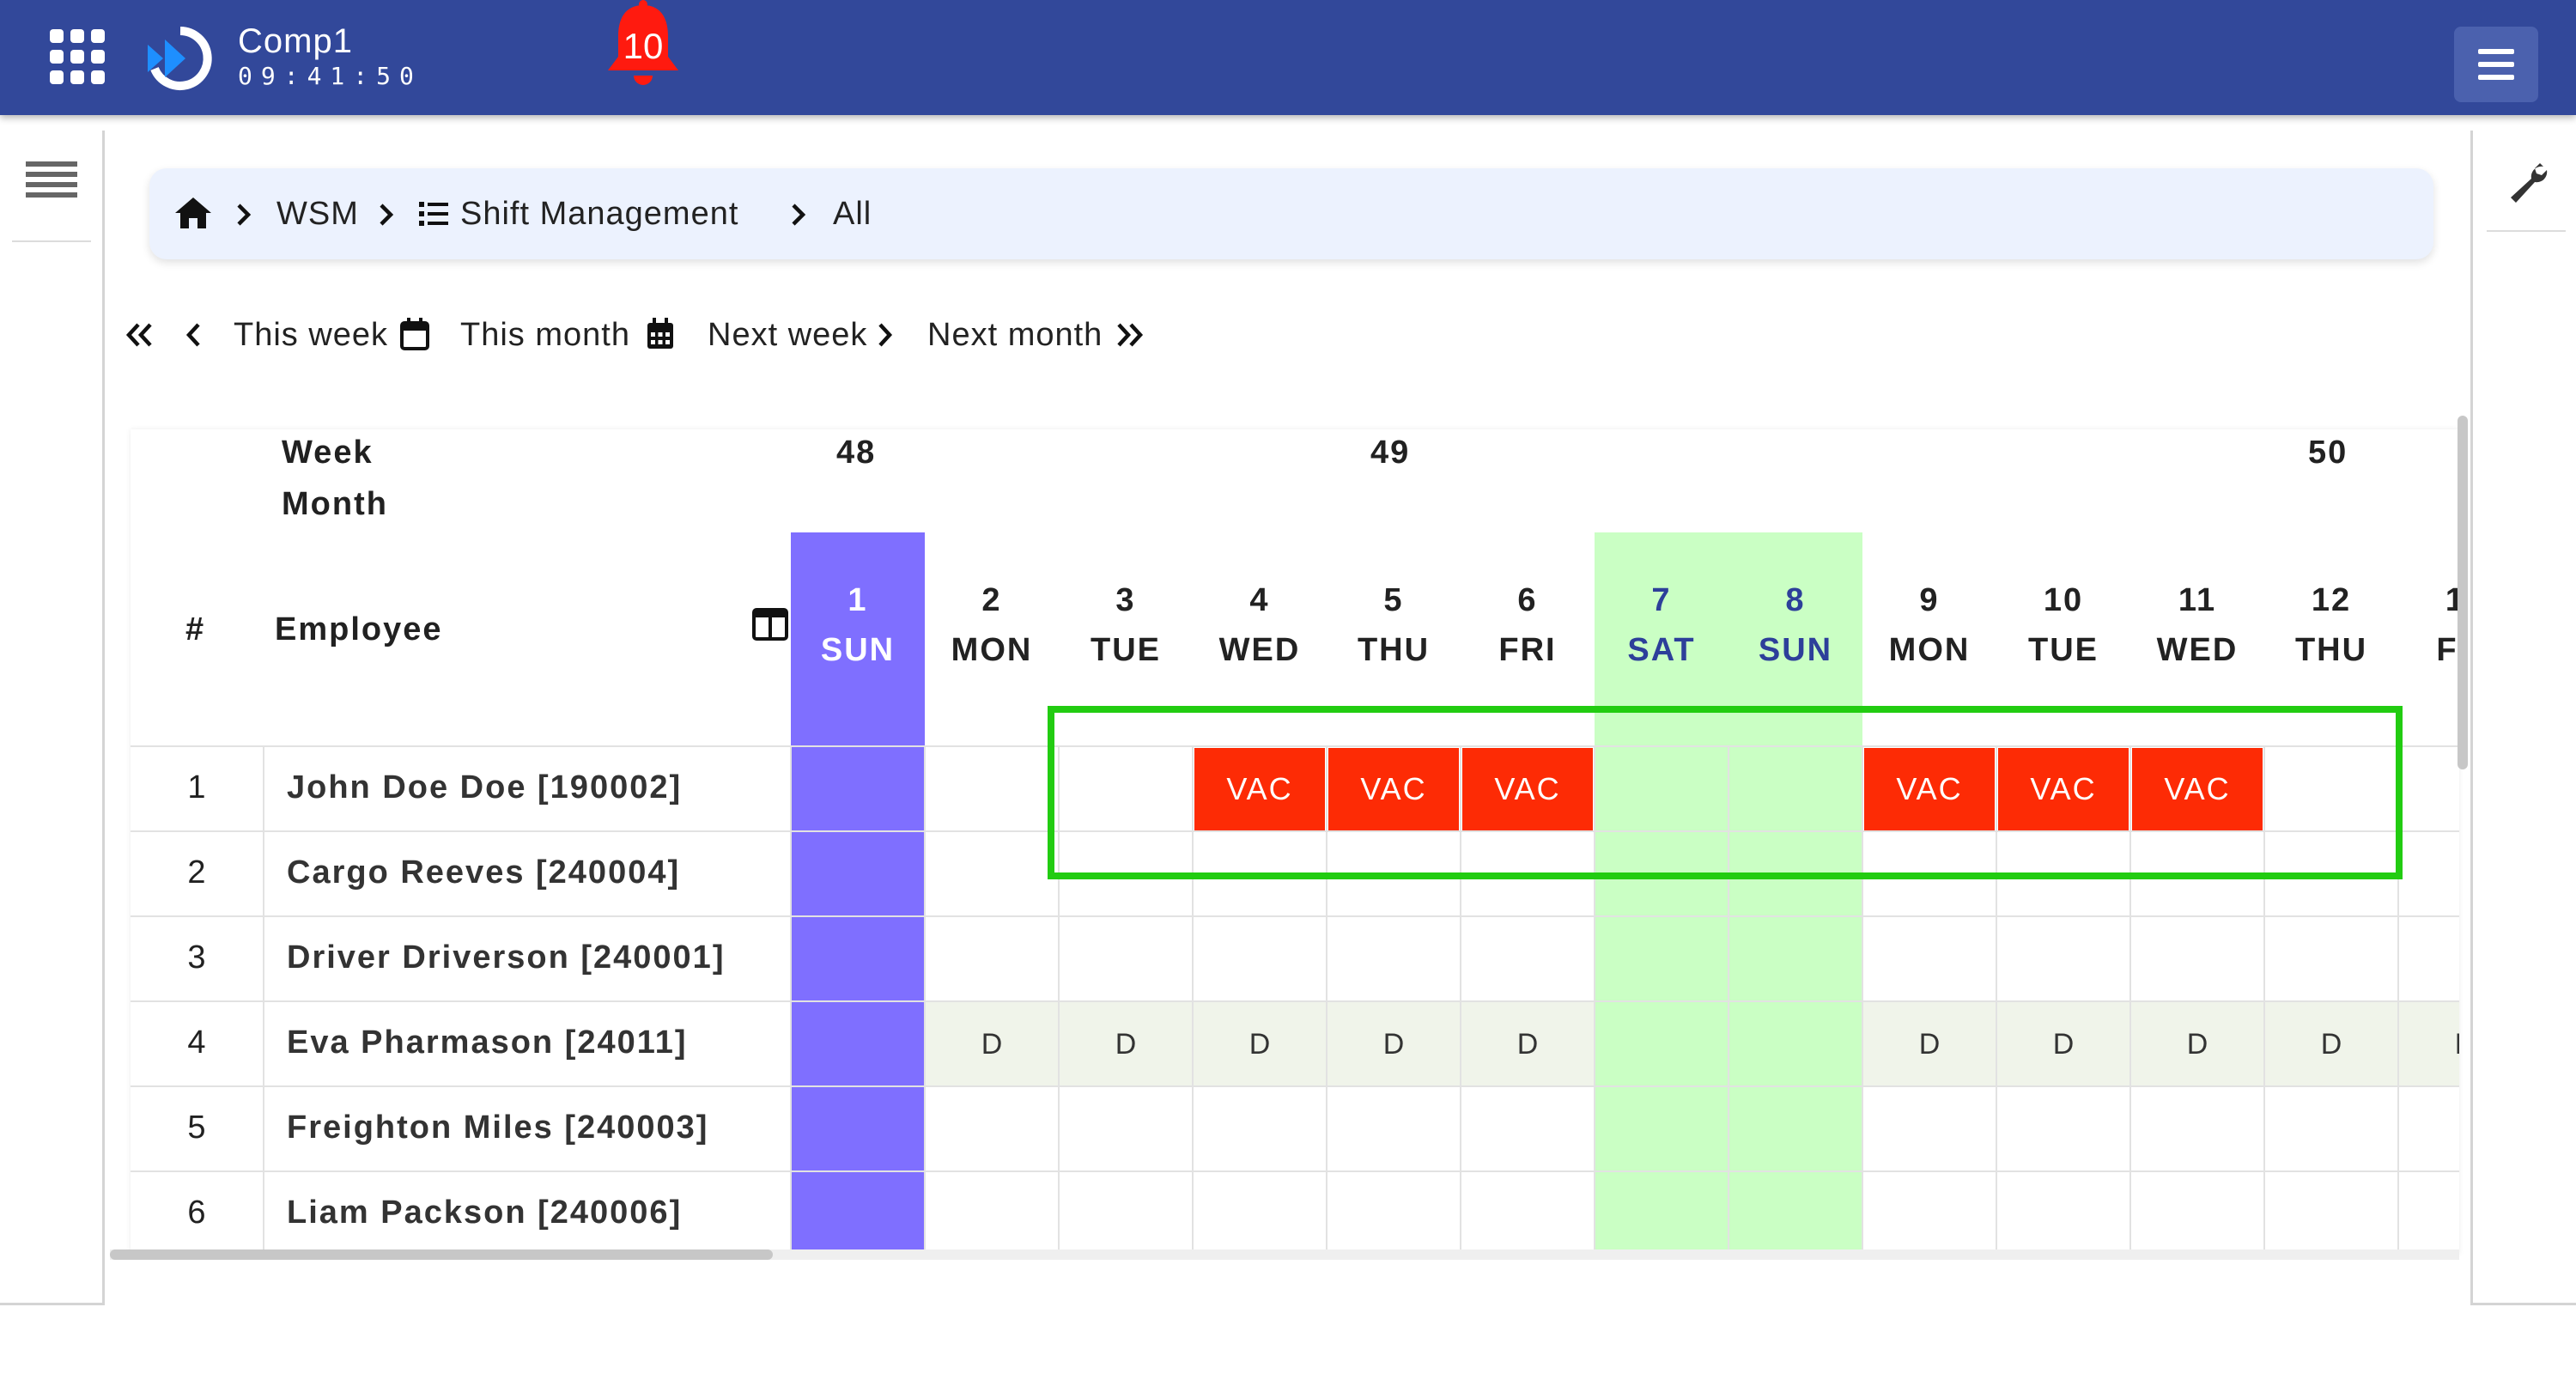 This screenshot has height=1374, width=2576. What do you see at coordinates (52, 180) in the screenshot?
I see `list-menu-icon` at bounding box center [52, 180].